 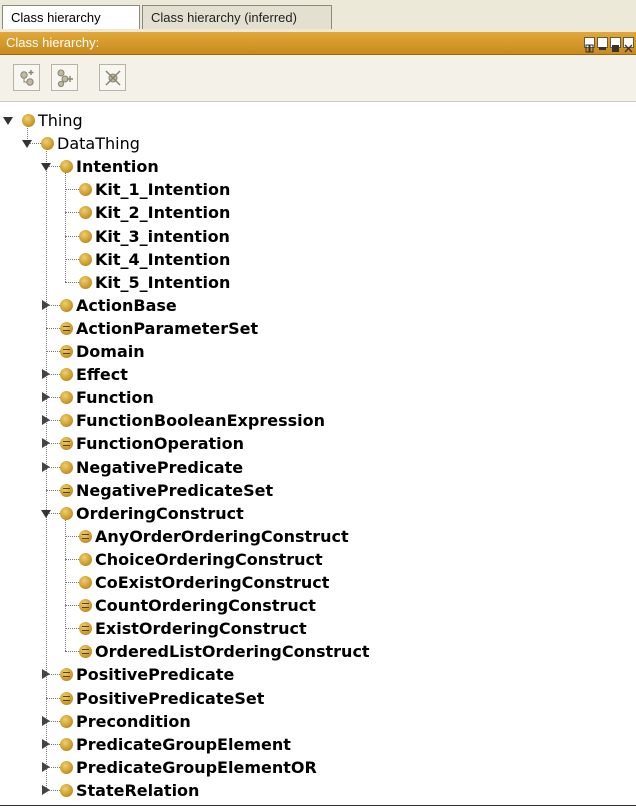 I want to click on add-subclass-button, so click(x=26, y=77).